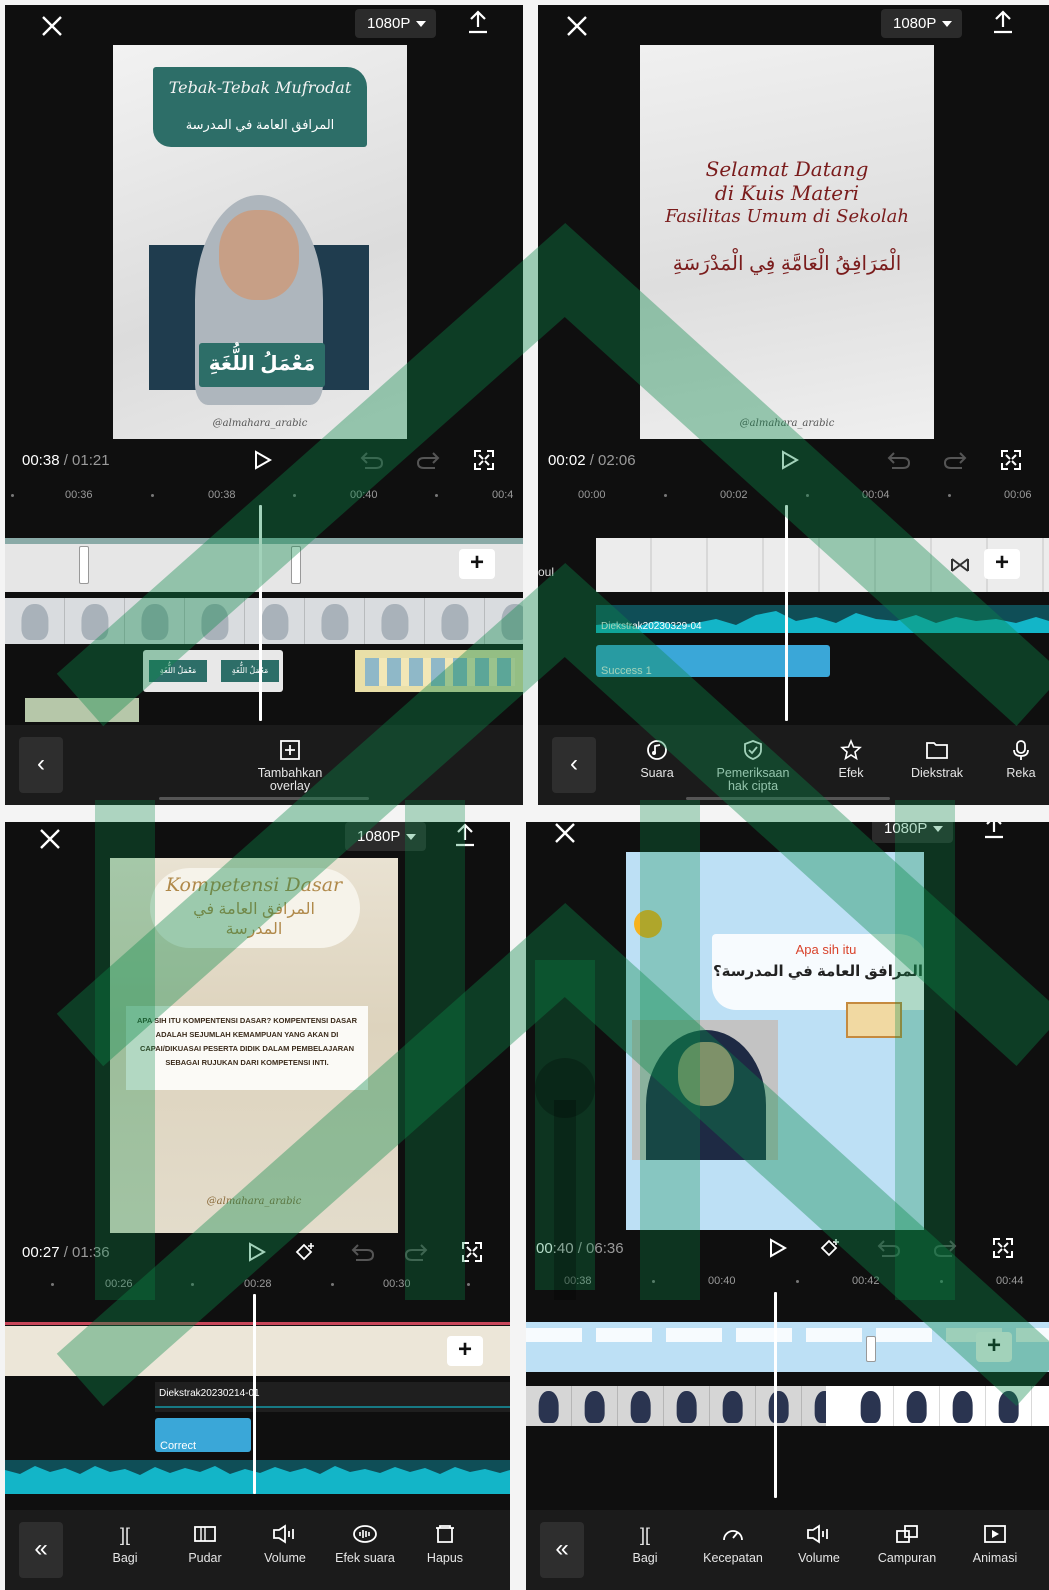 This screenshot has width=1049, height=1590. I want to click on speed-button: Kecepatan, so click(733, 1544).